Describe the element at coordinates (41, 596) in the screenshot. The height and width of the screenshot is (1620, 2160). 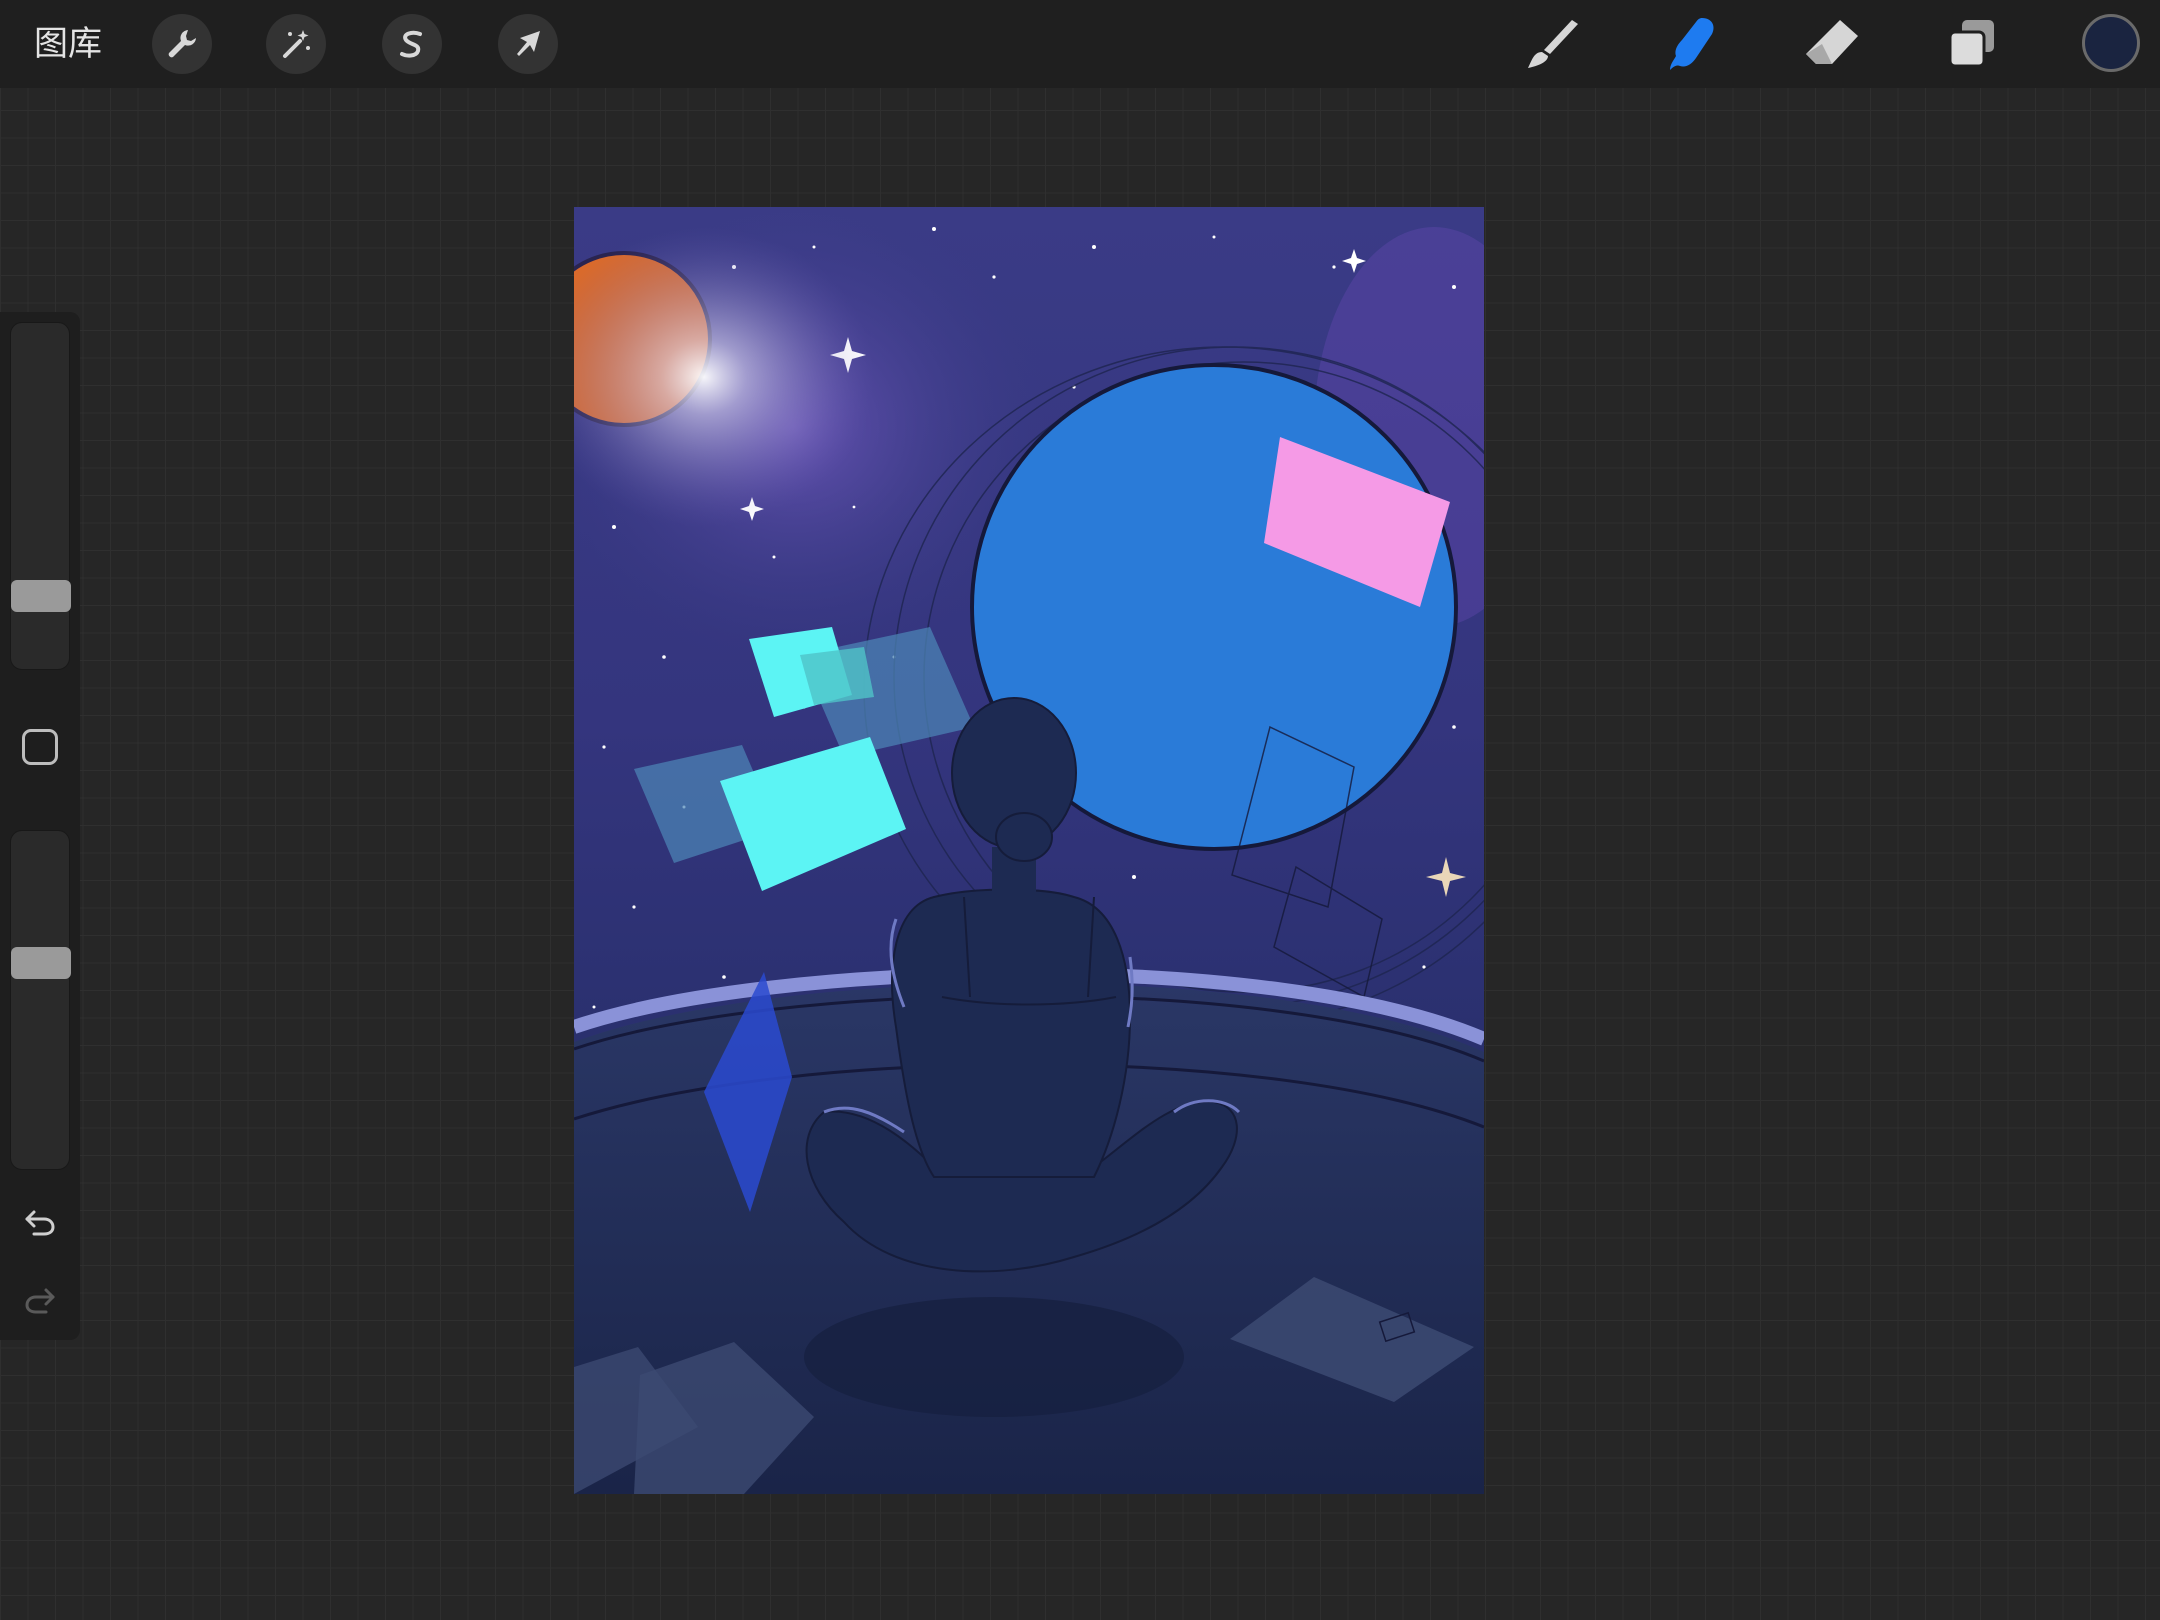
I see `brush-size-thumb` at that location.